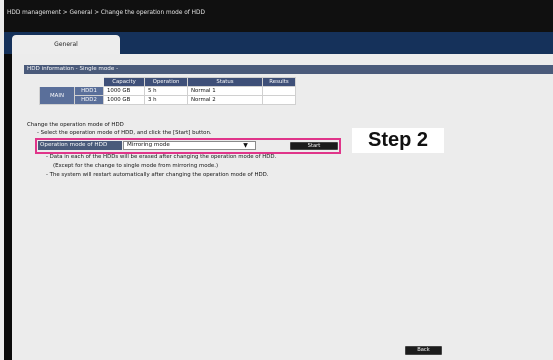 This screenshot has width=553, height=360. What do you see at coordinates (288, 69) in the screenshot?
I see `hdd-info-header: HDD information - Single mode -` at bounding box center [288, 69].